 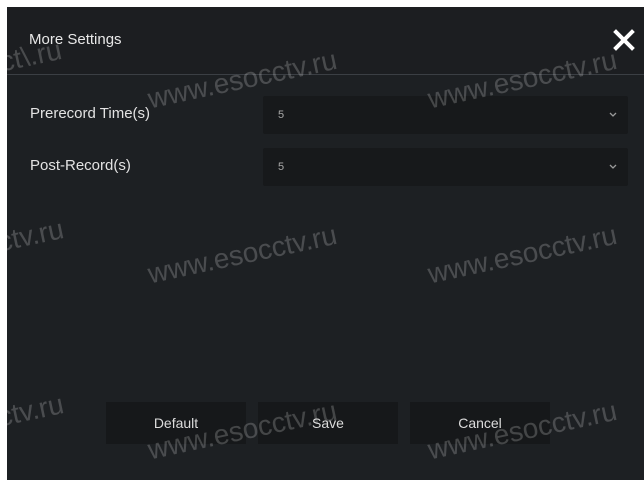 I want to click on save-button: Save, so click(x=328, y=423).